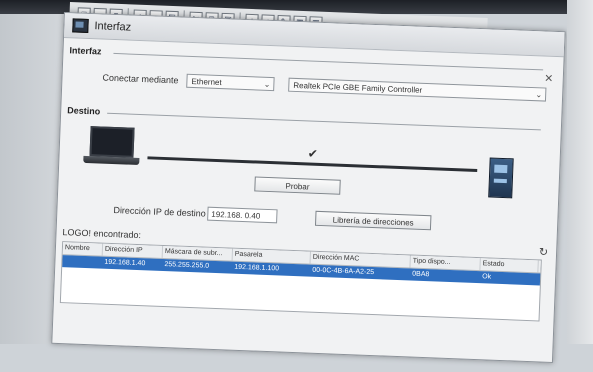 The height and width of the screenshot is (372, 593). I want to click on table-cell: 00-0C-4B-6A-A2-25, so click(343, 271).